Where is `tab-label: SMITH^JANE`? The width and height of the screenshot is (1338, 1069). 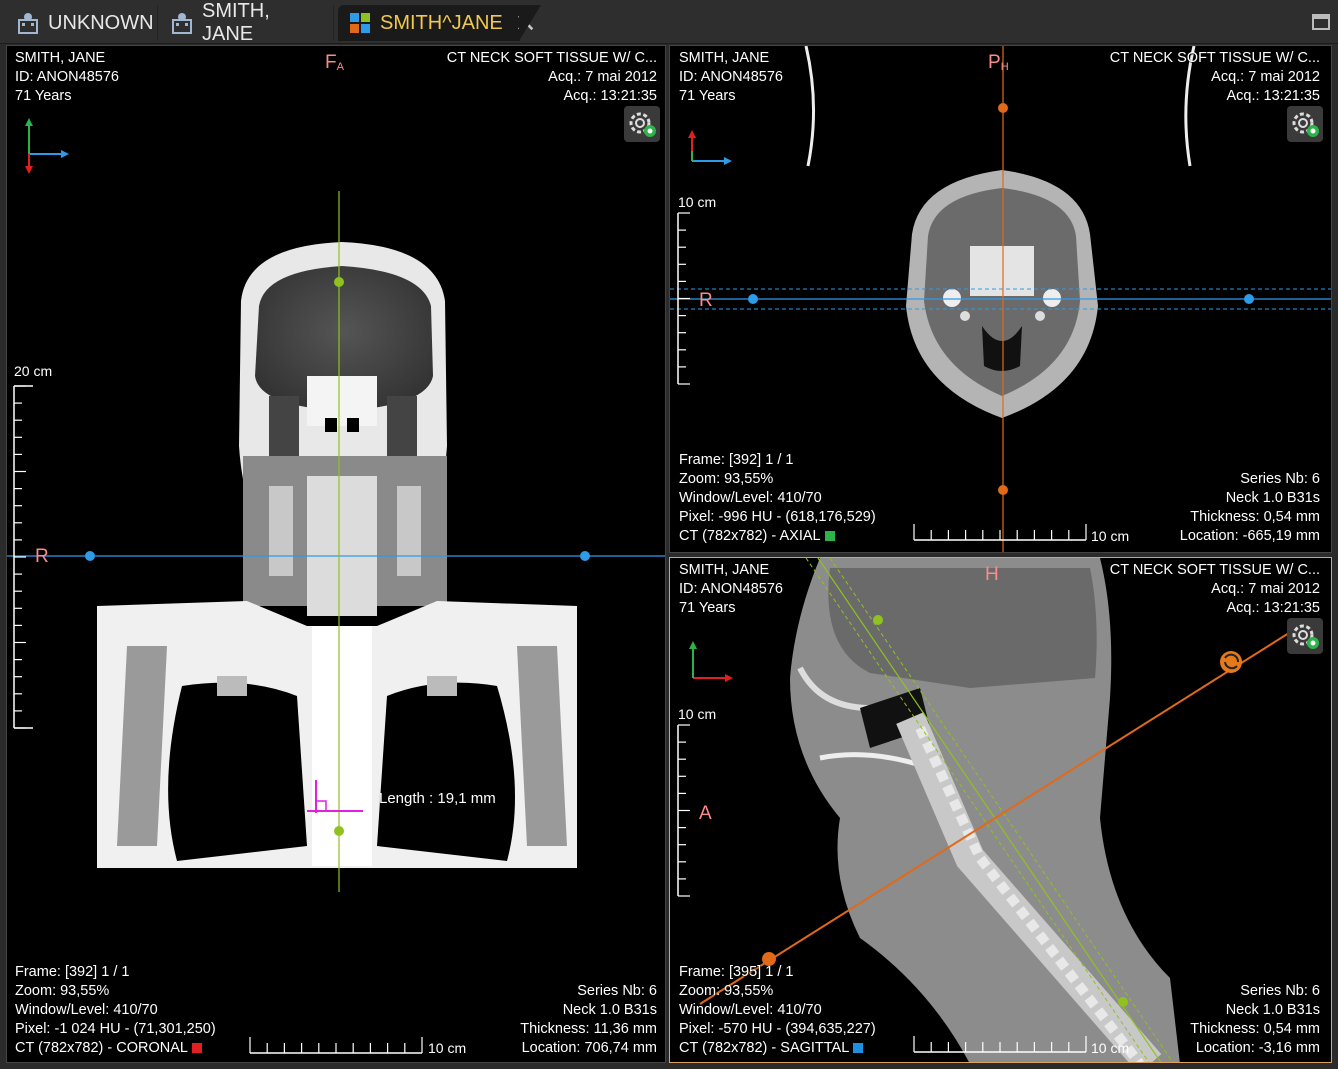 tab-label: SMITH^JANE is located at coordinates (441, 22).